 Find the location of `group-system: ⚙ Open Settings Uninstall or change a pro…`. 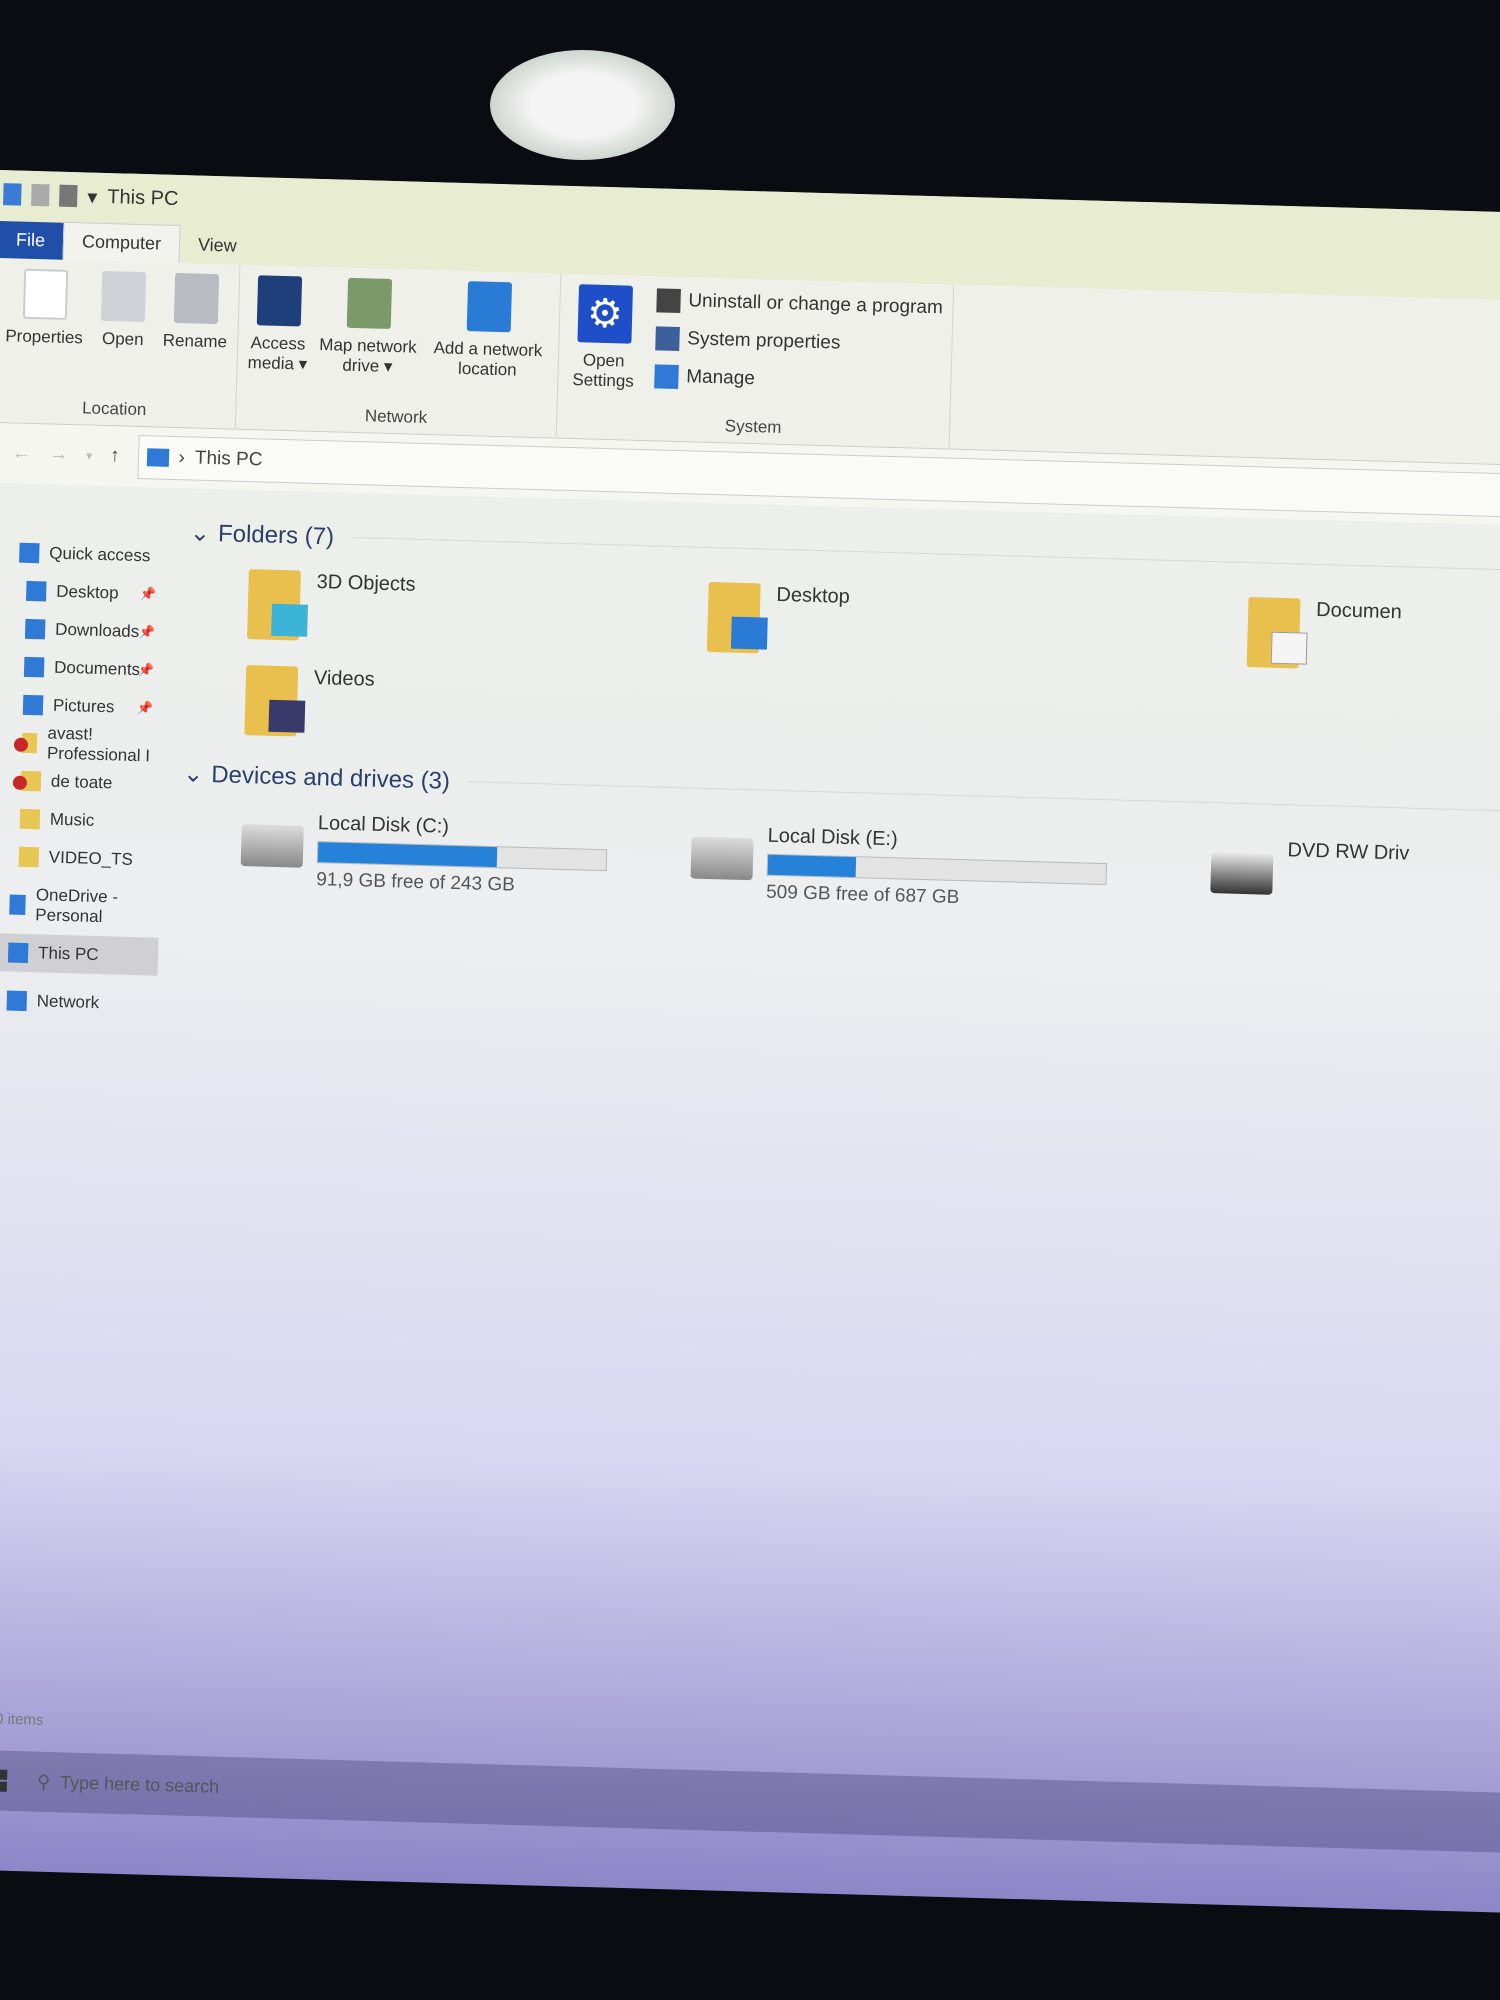

group-system: ⚙ Open Settings Uninstall or change a pro… is located at coordinates (755, 361).